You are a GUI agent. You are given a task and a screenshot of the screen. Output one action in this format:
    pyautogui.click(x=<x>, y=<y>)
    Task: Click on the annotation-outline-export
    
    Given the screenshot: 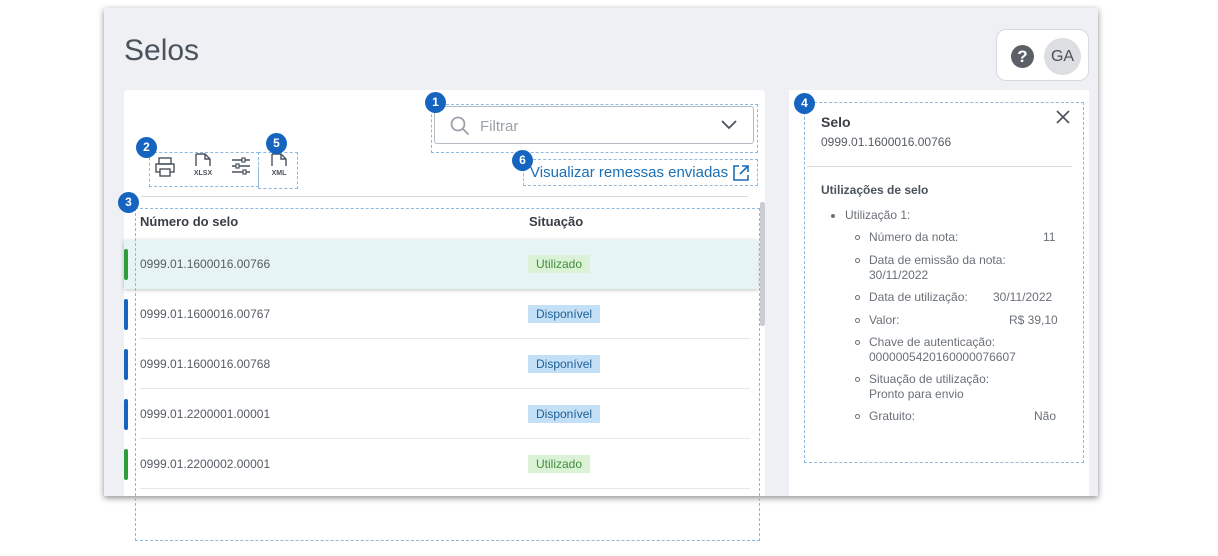 What is the action you would take?
    pyautogui.click(x=204, y=169)
    